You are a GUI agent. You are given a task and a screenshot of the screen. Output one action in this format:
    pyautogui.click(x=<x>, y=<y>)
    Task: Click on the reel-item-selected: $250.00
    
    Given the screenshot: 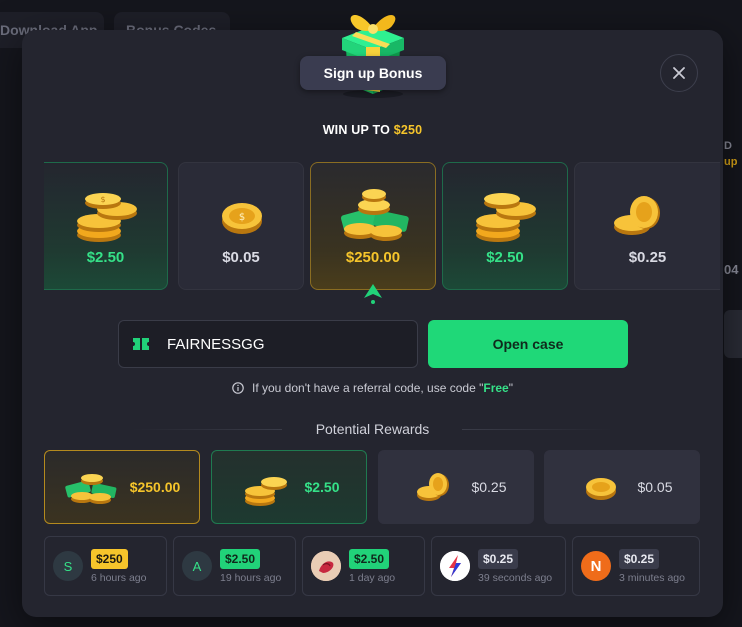 What is the action you would take?
    pyautogui.click(x=373, y=226)
    